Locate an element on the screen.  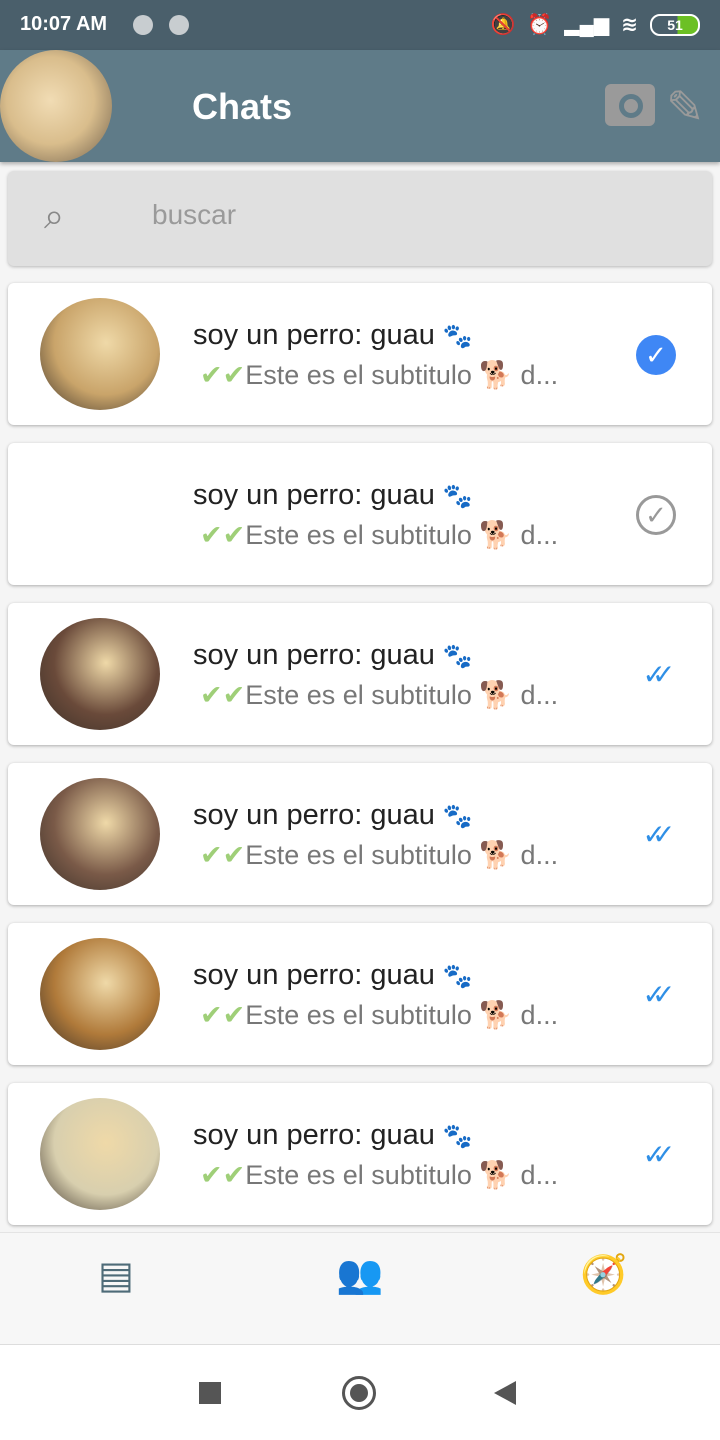
bottom-nav: ▤ 👥 🧭 is located at coordinates (360, 1288).